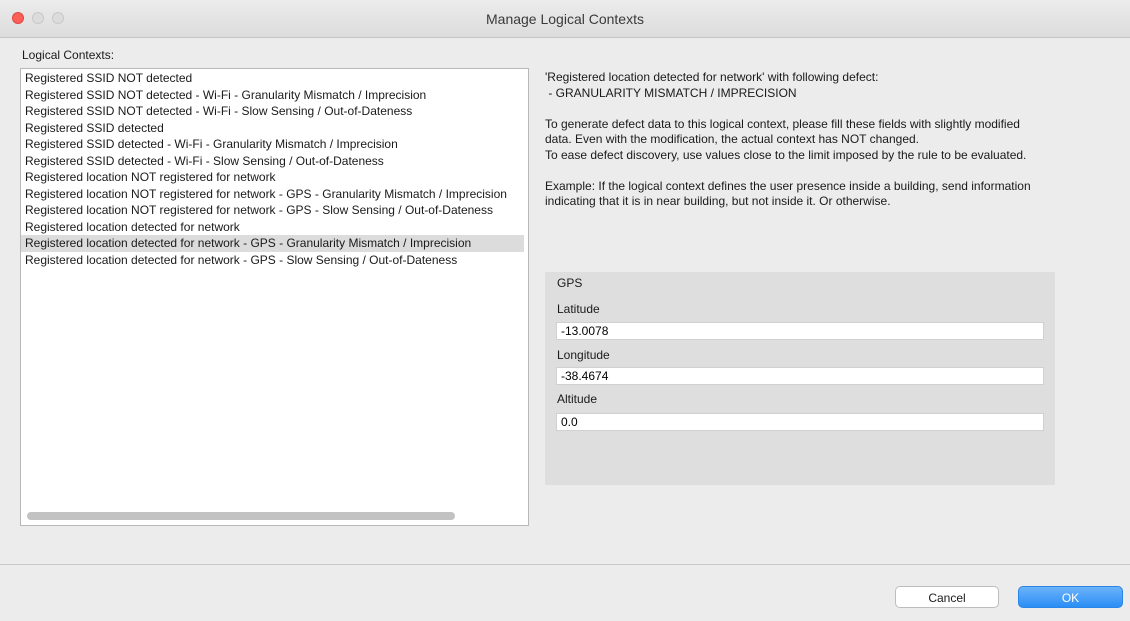 The width and height of the screenshot is (1130, 621). I want to click on horizontal-scrollbar, so click(274, 516).